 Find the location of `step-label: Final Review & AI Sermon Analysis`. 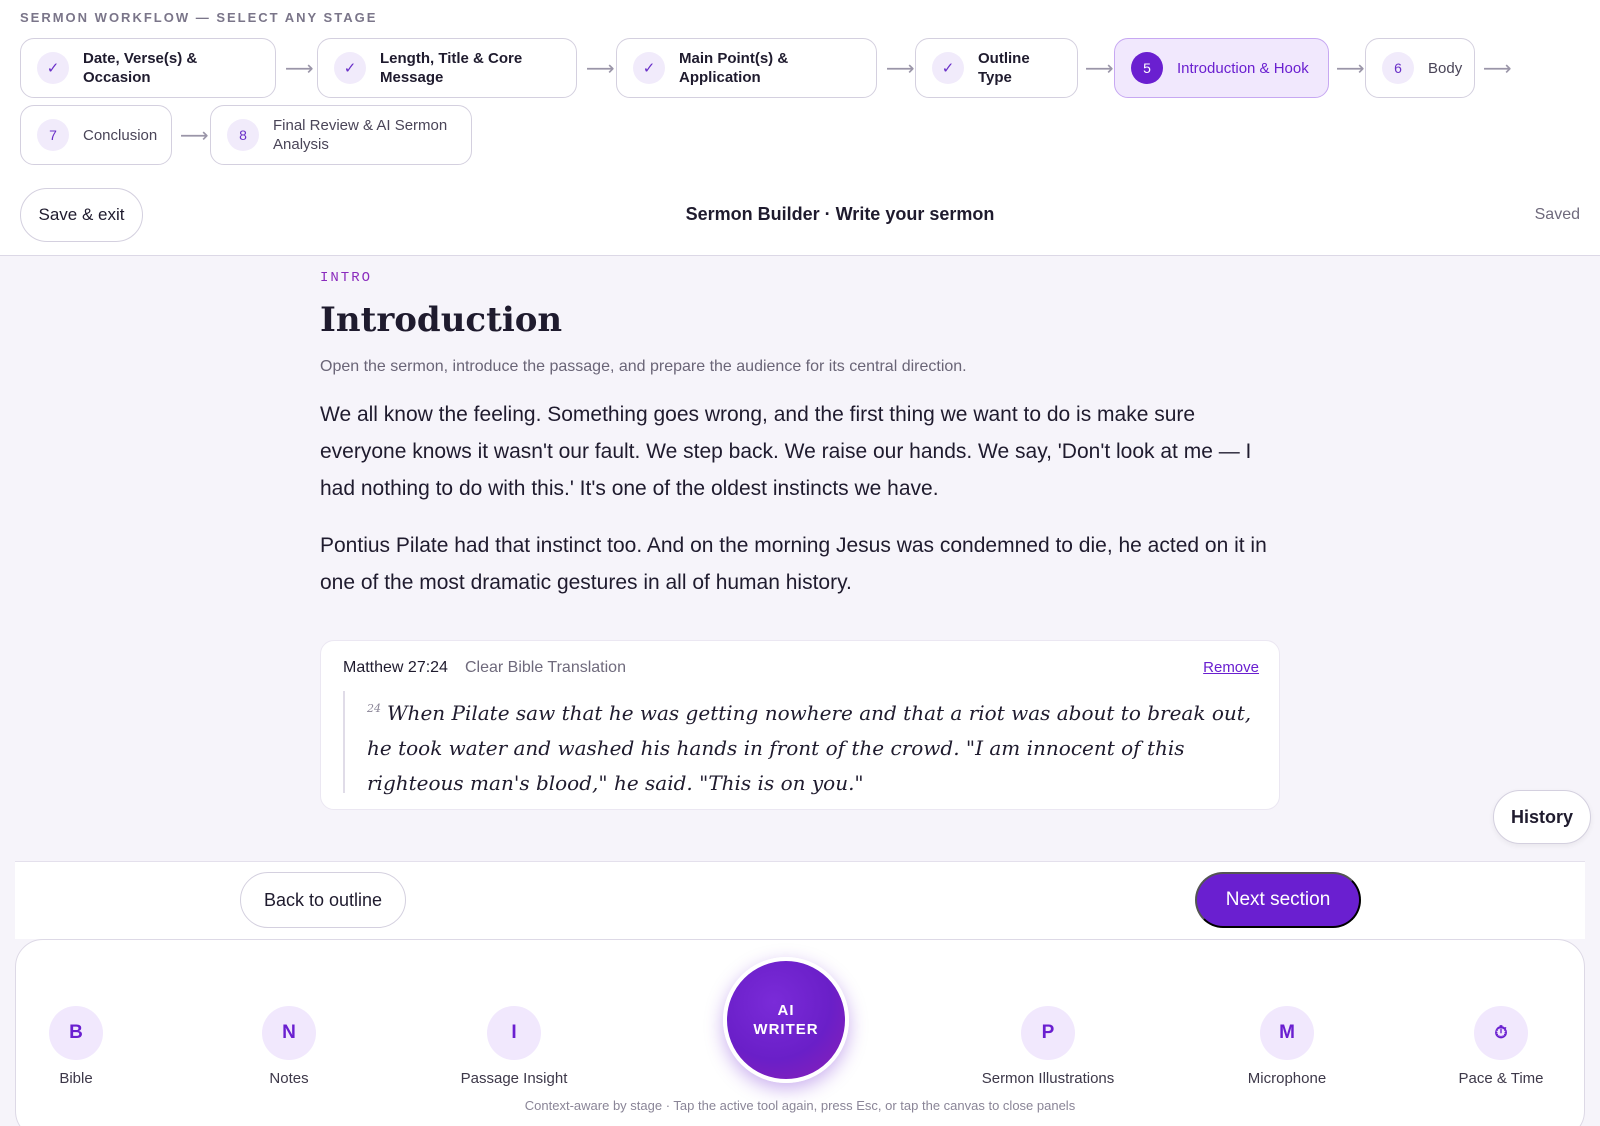

step-label: Final Review & AI Sermon Analysis is located at coordinates (360, 135).